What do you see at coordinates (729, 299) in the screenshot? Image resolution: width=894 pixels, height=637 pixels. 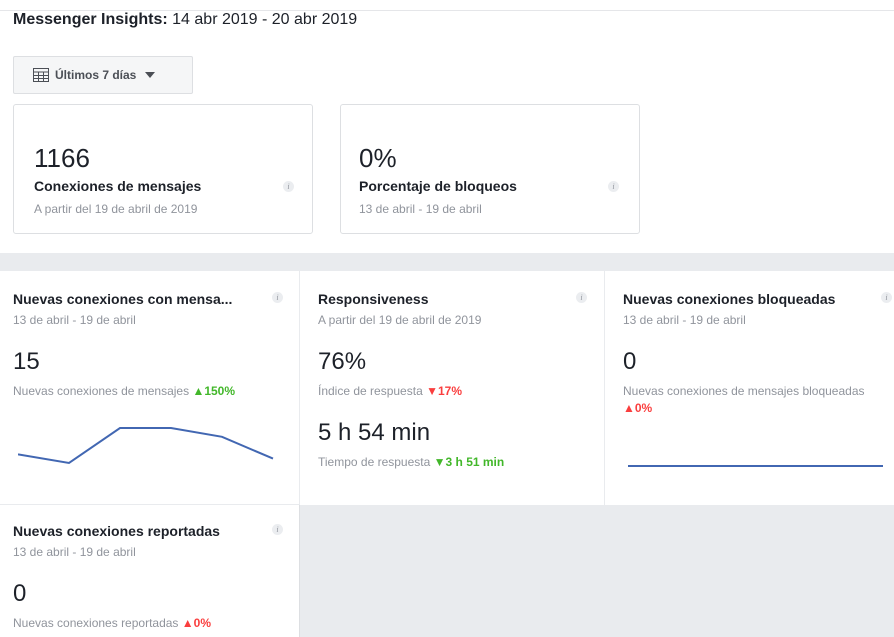 I see `panel-title: Nuevas conexiones bloqueadas` at bounding box center [729, 299].